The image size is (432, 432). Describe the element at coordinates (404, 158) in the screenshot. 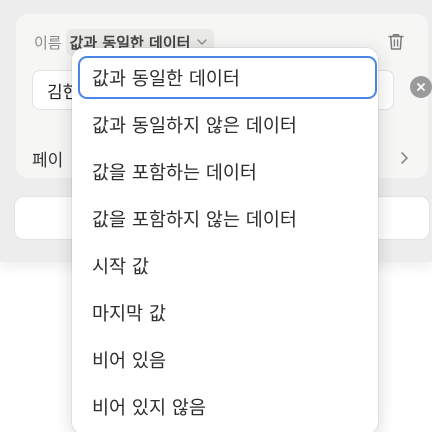

I see `chevron-right-icon` at that location.